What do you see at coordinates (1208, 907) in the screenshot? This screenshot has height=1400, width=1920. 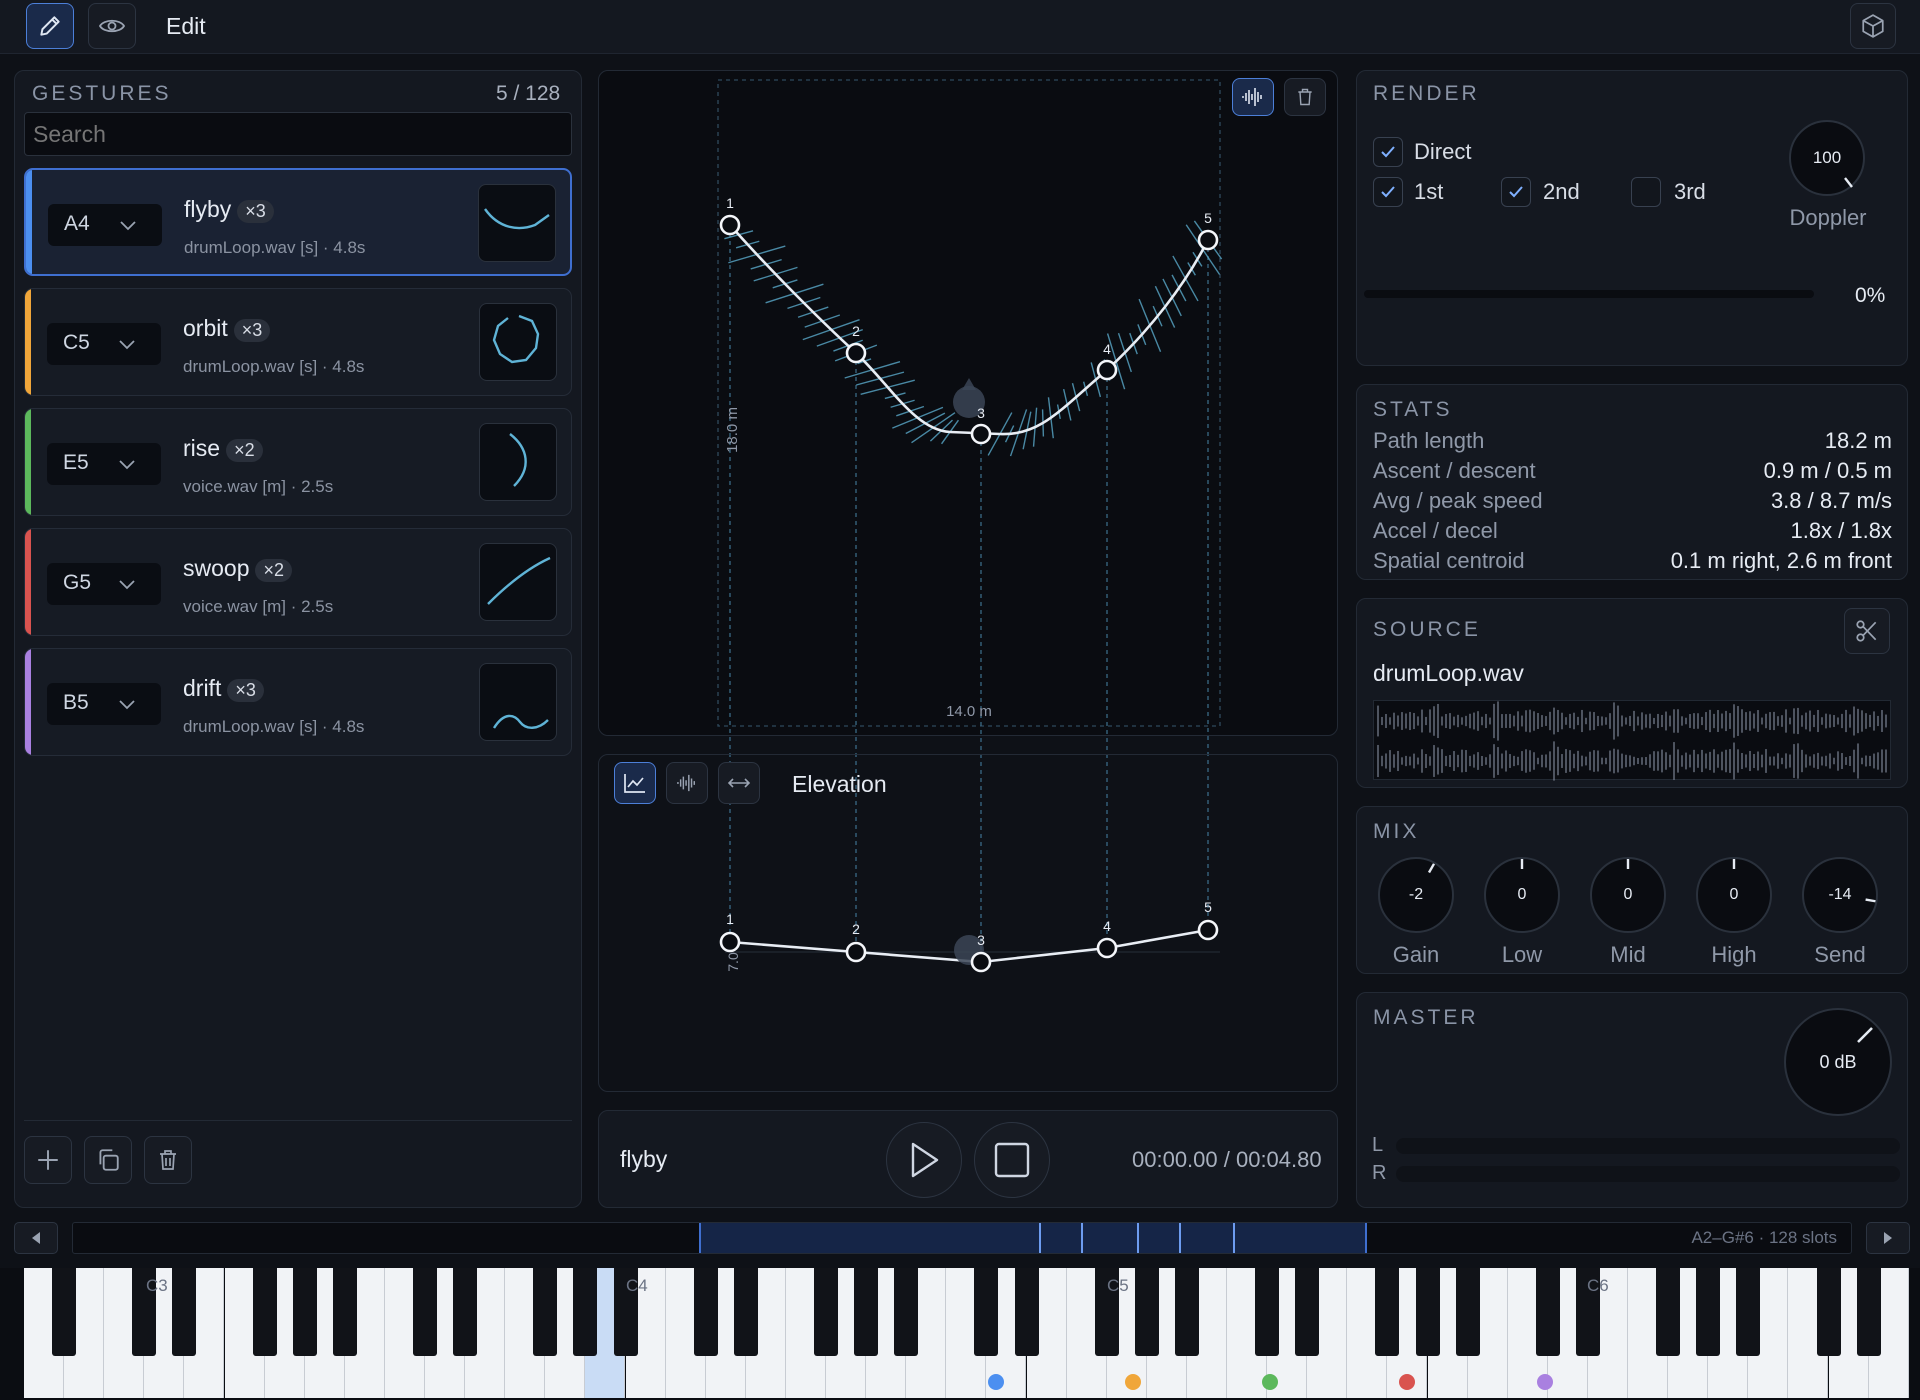 I see `elevation-point-label: 5` at bounding box center [1208, 907].